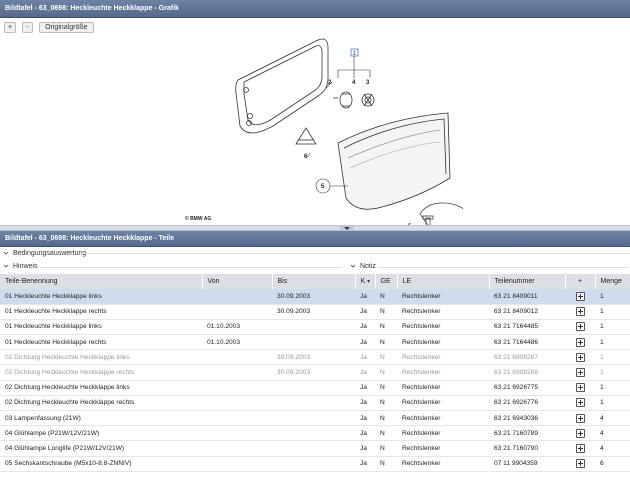  Describe the element at coordinates (527, 418) in the screenshot. I see `cell-part-number: 63 21 6943036` at that location.